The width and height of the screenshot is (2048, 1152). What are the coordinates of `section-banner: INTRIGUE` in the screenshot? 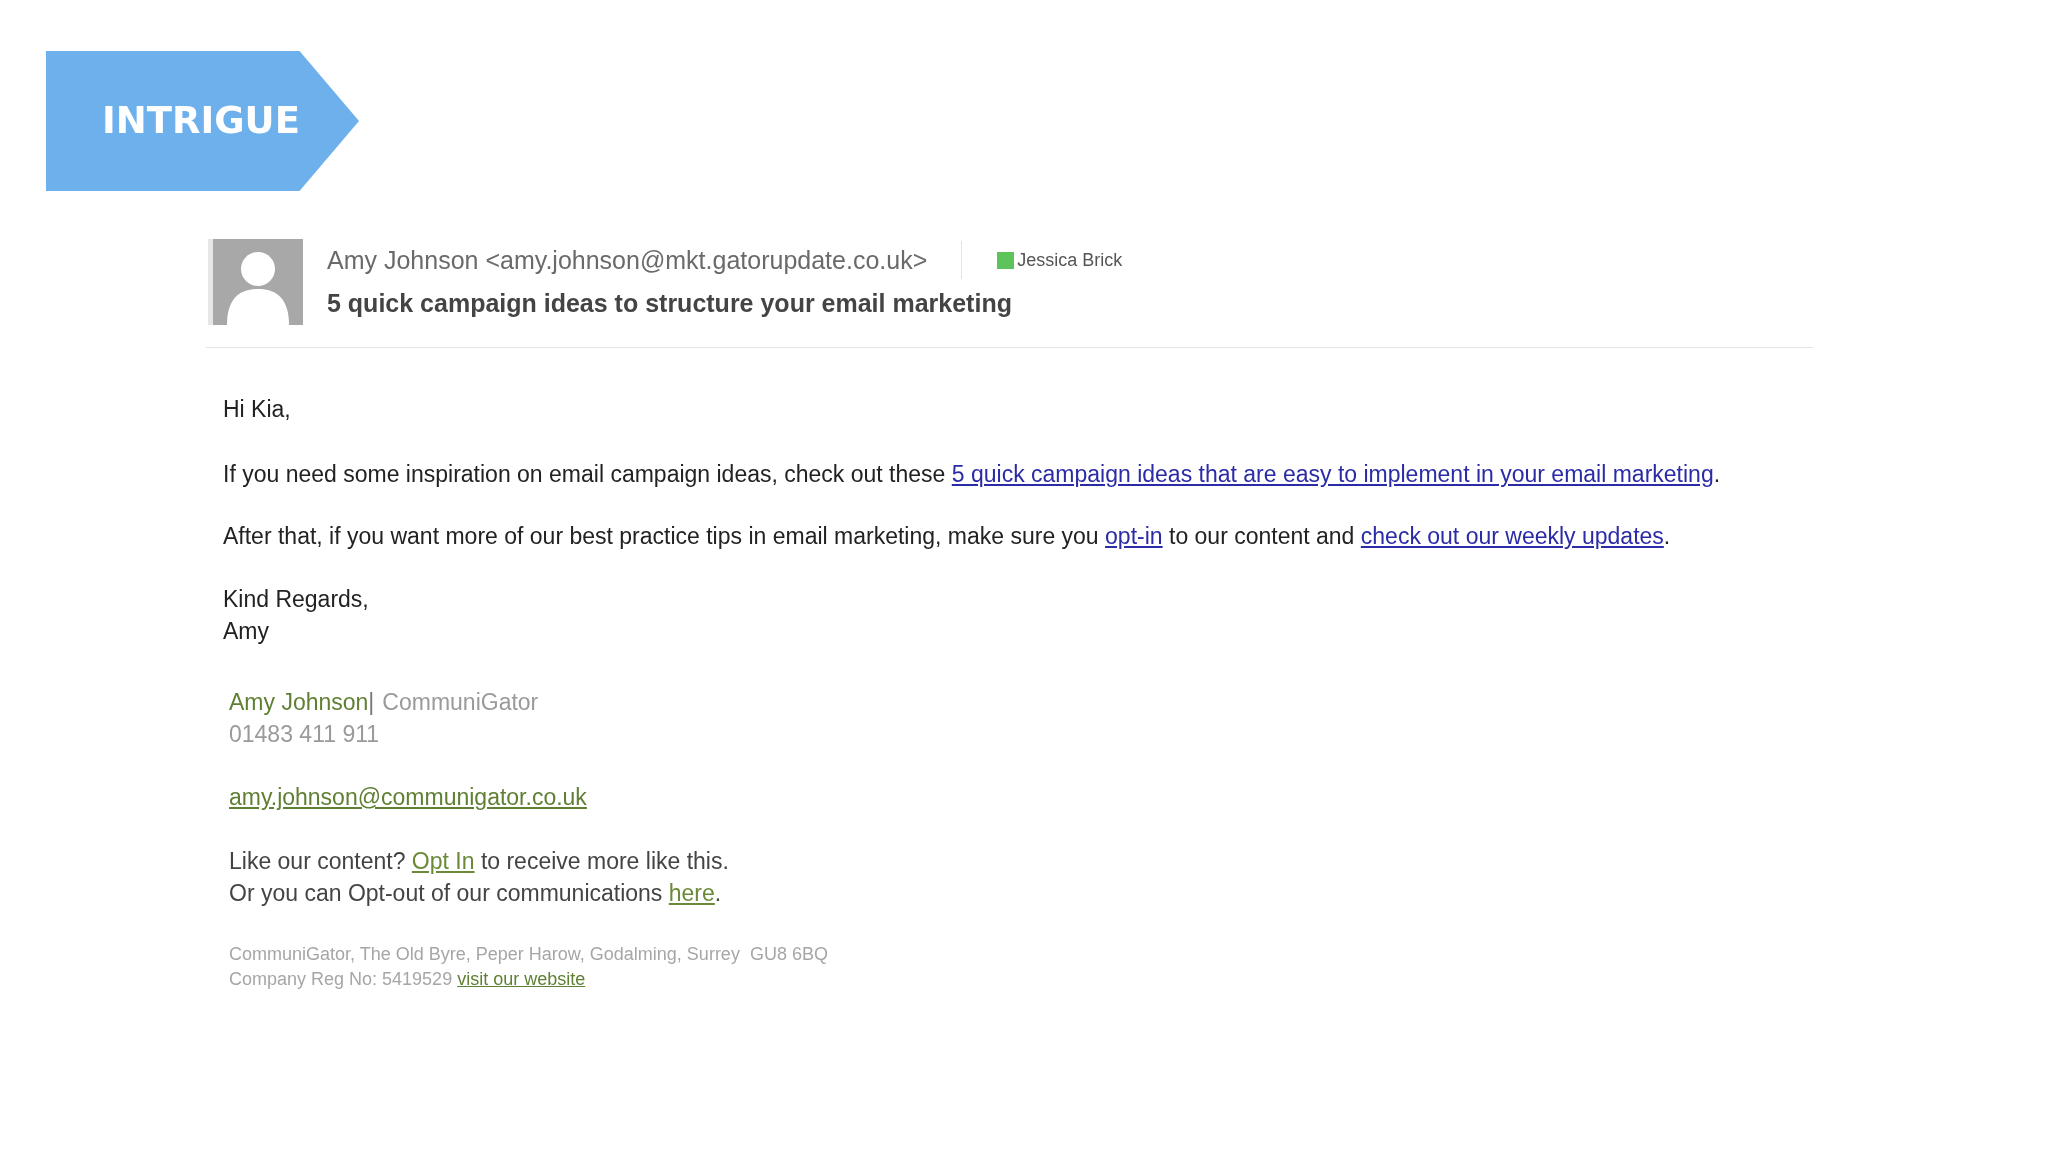 It's located at (202, 121).